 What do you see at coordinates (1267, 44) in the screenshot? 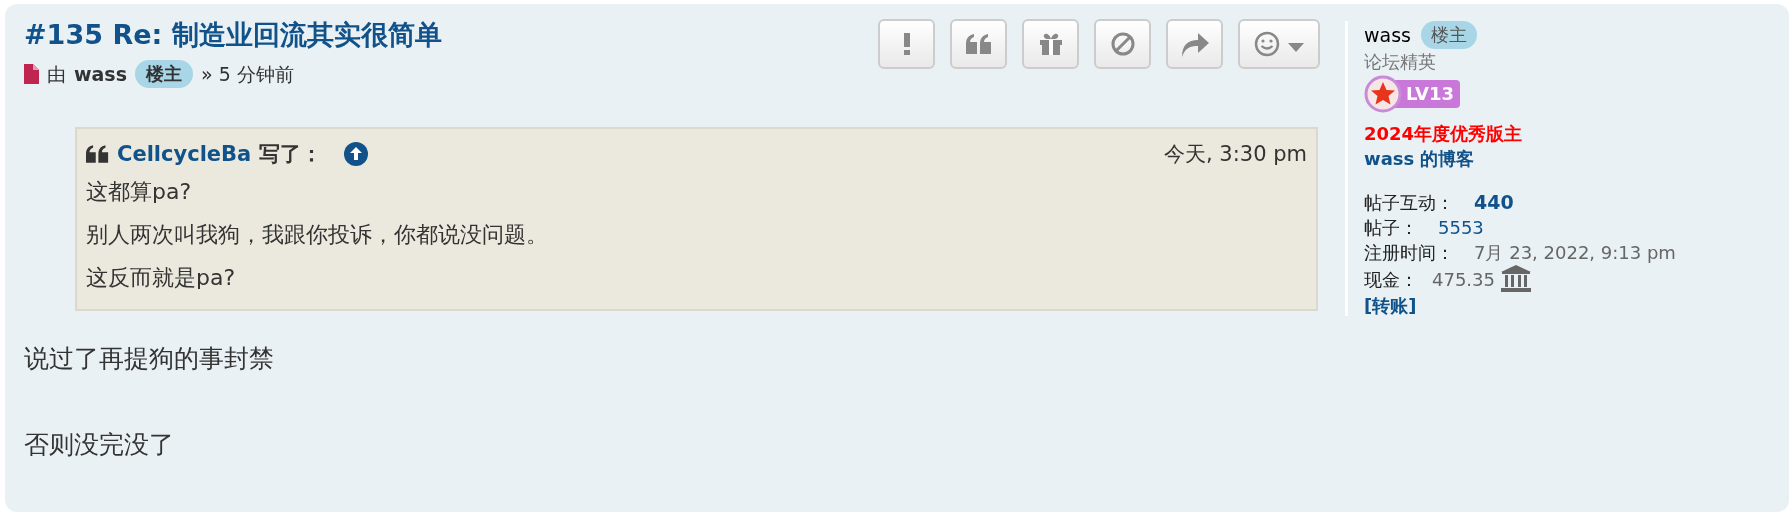
I see `smiley-icon` at bounding box center [1267, 44].